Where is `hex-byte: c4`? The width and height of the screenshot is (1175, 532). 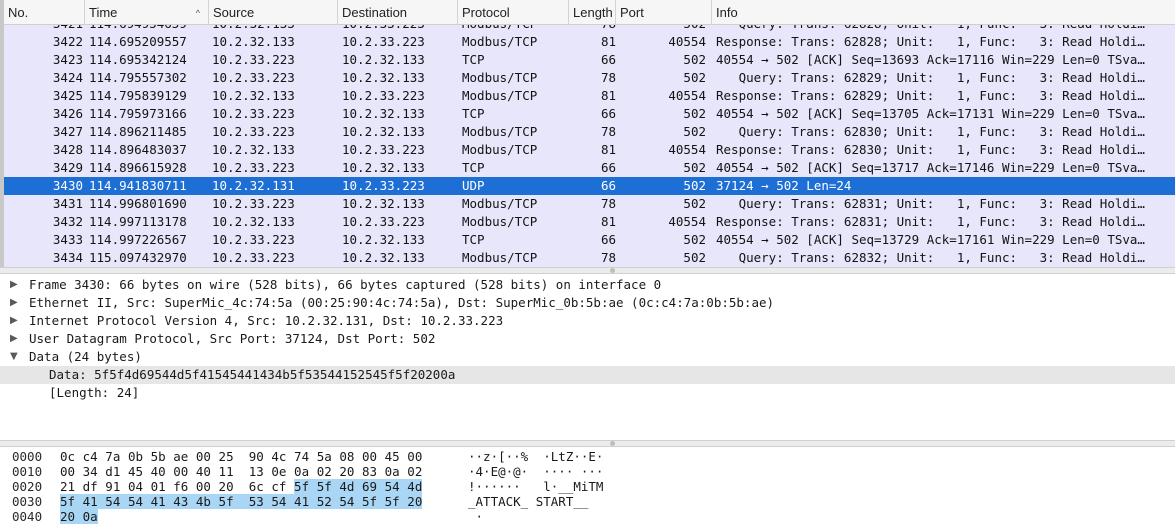
hex-byte: c4 is located at coordinates (90, 456).